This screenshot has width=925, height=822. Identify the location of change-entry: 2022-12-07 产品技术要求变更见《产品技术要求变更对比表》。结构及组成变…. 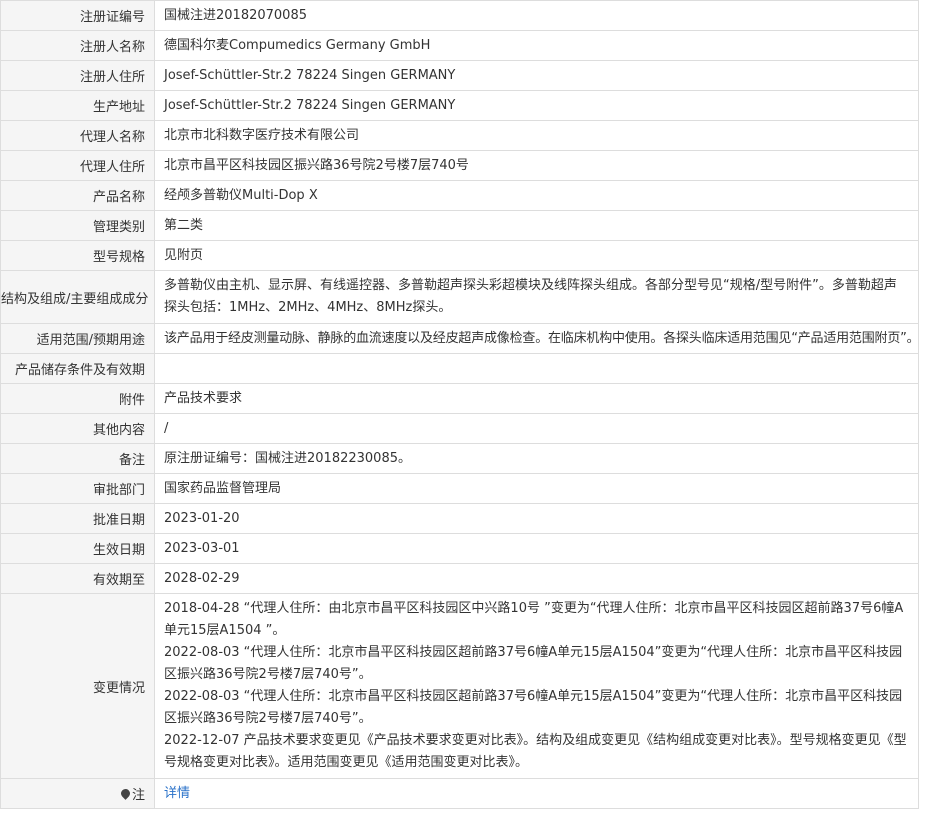
(535, 751).